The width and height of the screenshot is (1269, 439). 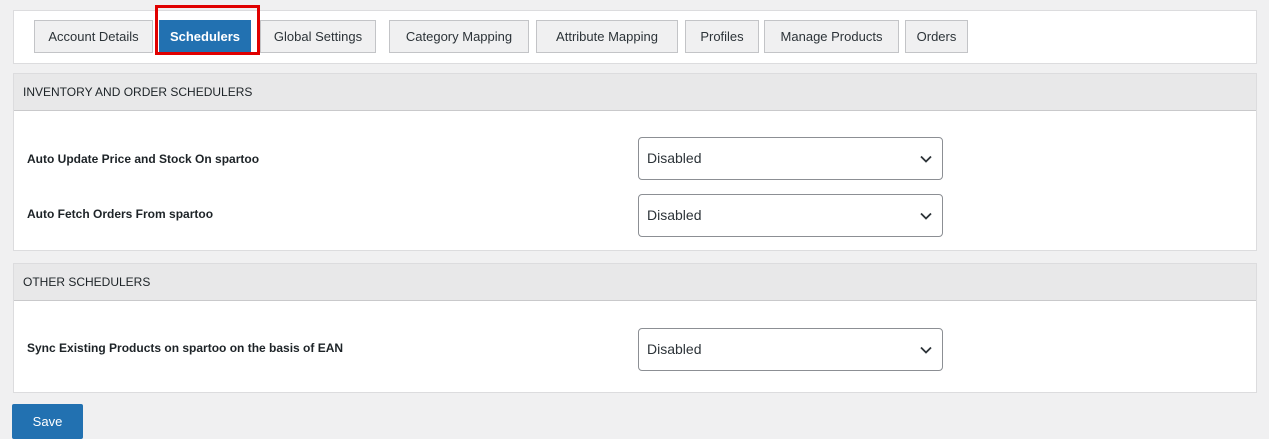 I want to click on tab-account-details: Account Details, so click(x=93, y=36).